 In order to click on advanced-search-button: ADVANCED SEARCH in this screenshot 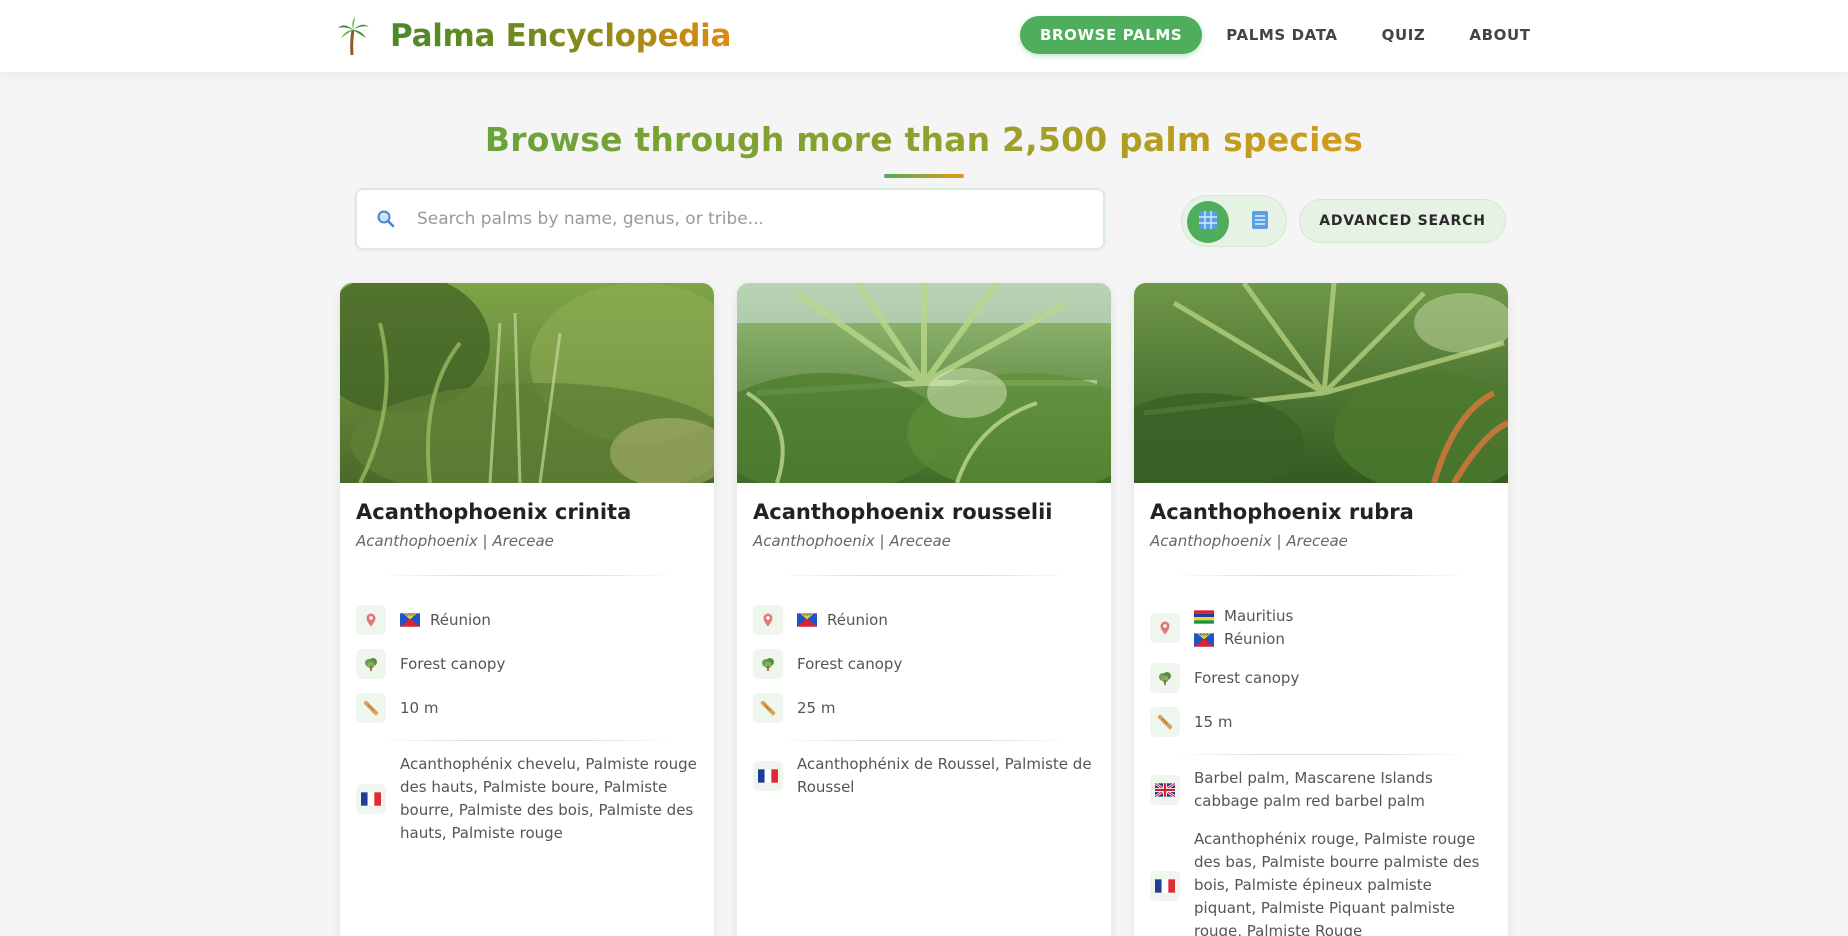, I will do `click(1402, 221)`.